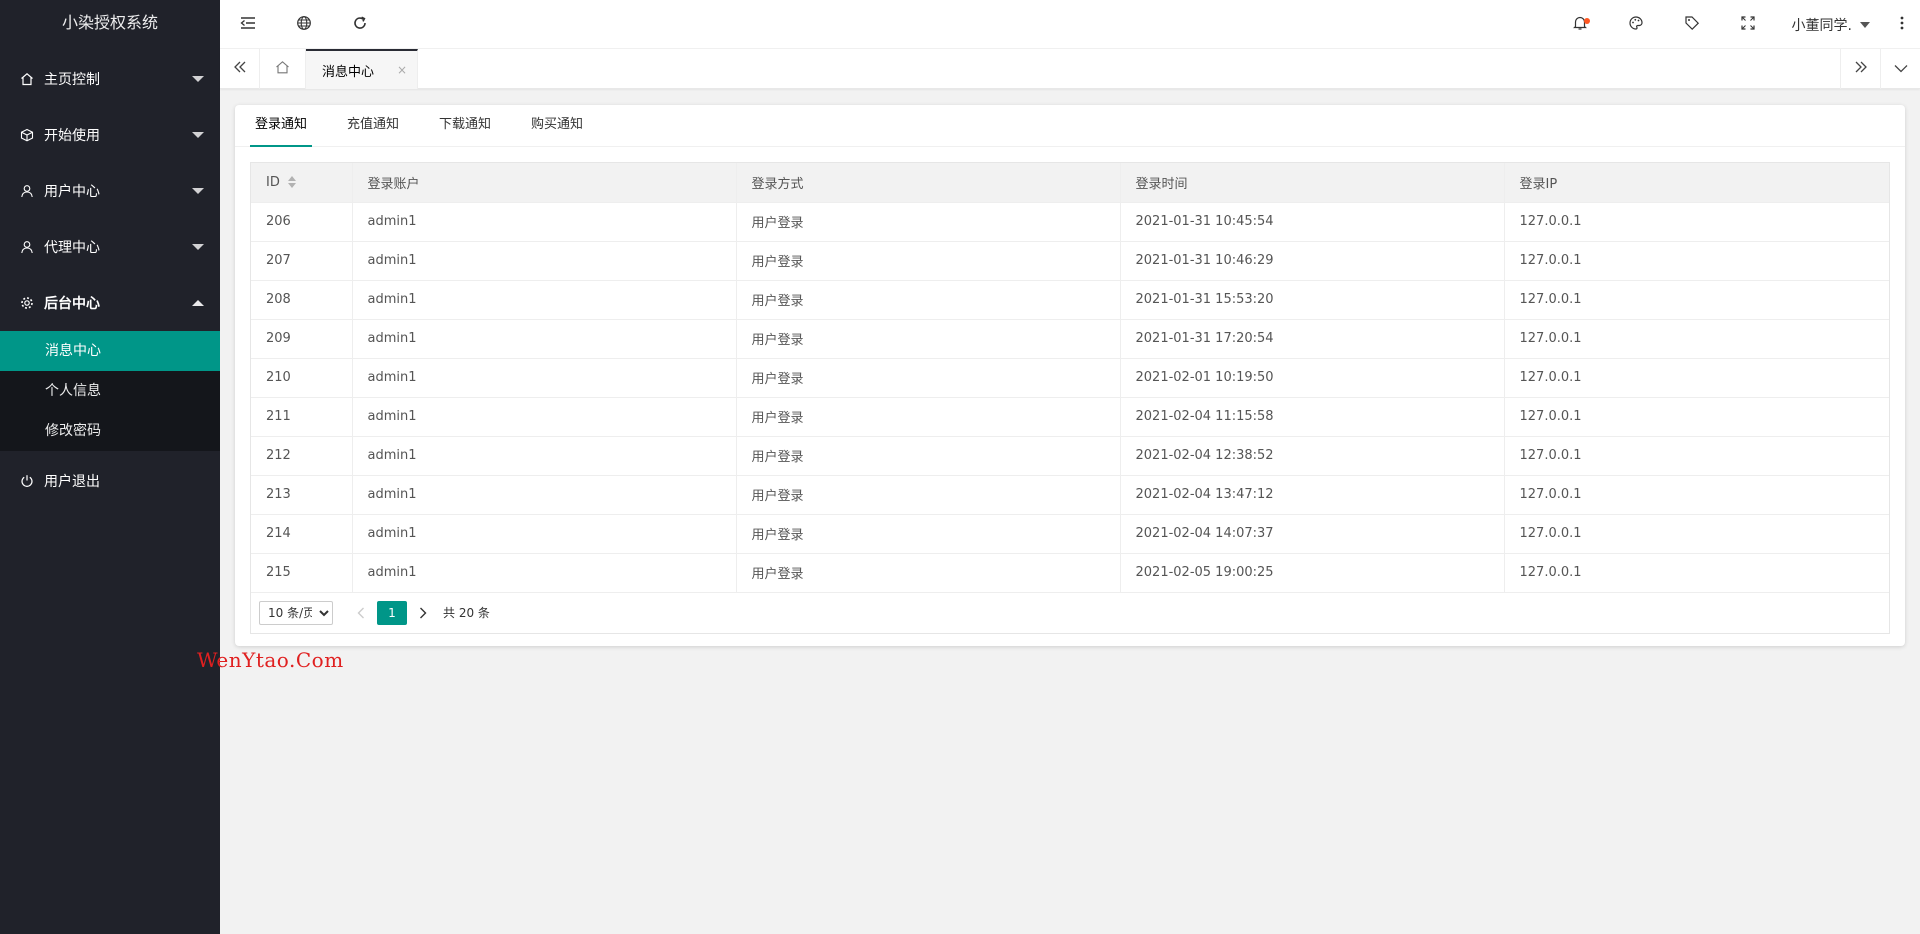  I want to click on cell-time: 2021-02-01 10:19:50, so click(1312, 378).